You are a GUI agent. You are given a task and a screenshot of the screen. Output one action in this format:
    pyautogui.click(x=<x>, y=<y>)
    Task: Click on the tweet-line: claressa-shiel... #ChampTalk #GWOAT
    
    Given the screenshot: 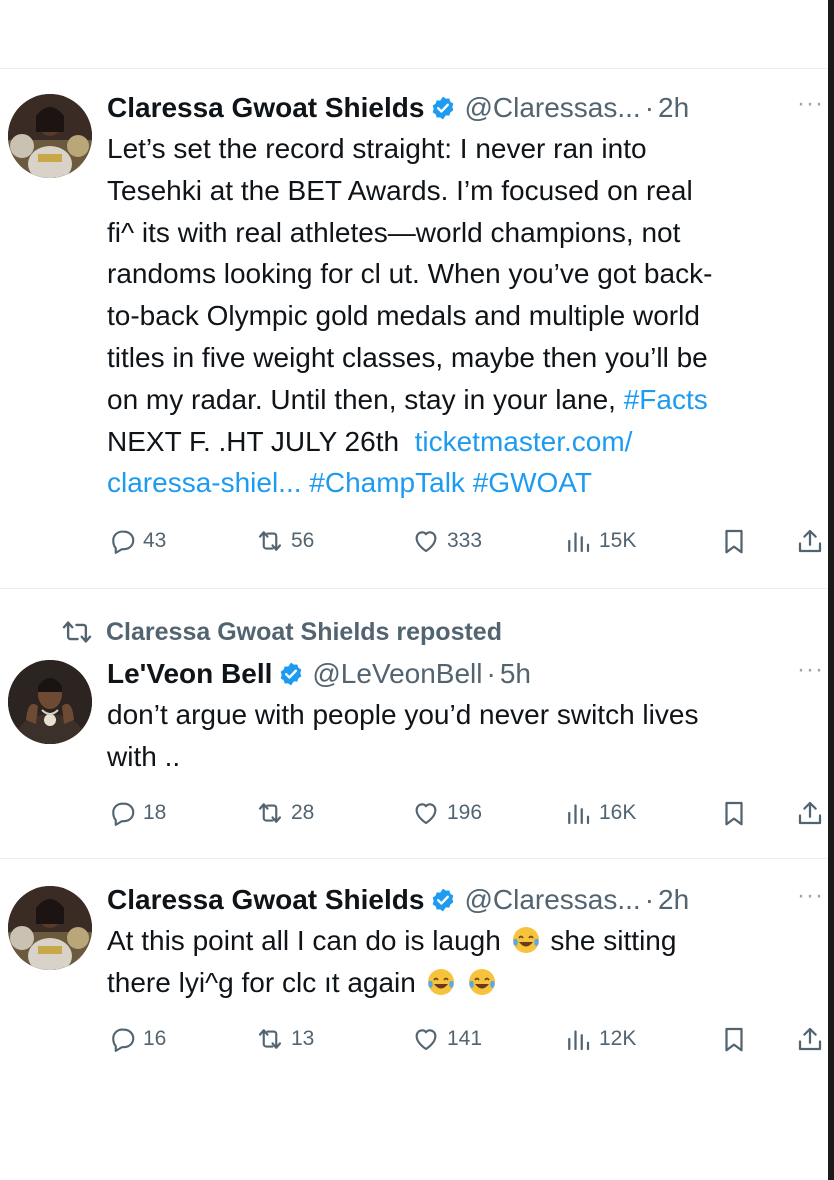 What is the action you would take?
    pyautogui.click(x=463, y=483)
    